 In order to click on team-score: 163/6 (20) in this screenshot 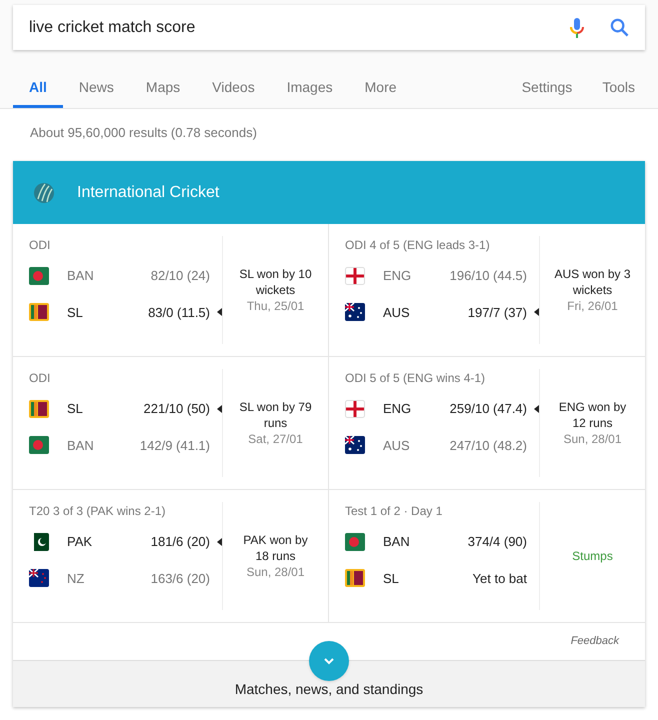, I will do `click(180, 579)`.